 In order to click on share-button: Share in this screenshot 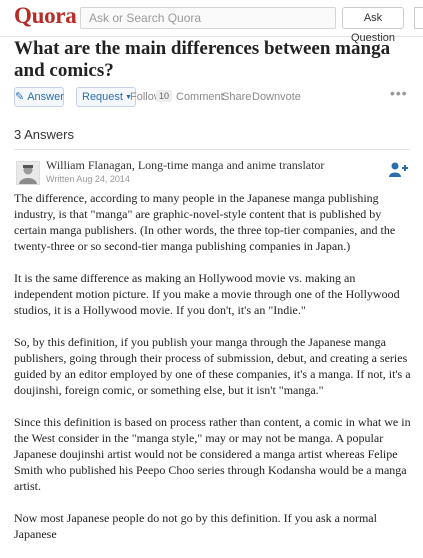, I will do `click(236, 97)`.